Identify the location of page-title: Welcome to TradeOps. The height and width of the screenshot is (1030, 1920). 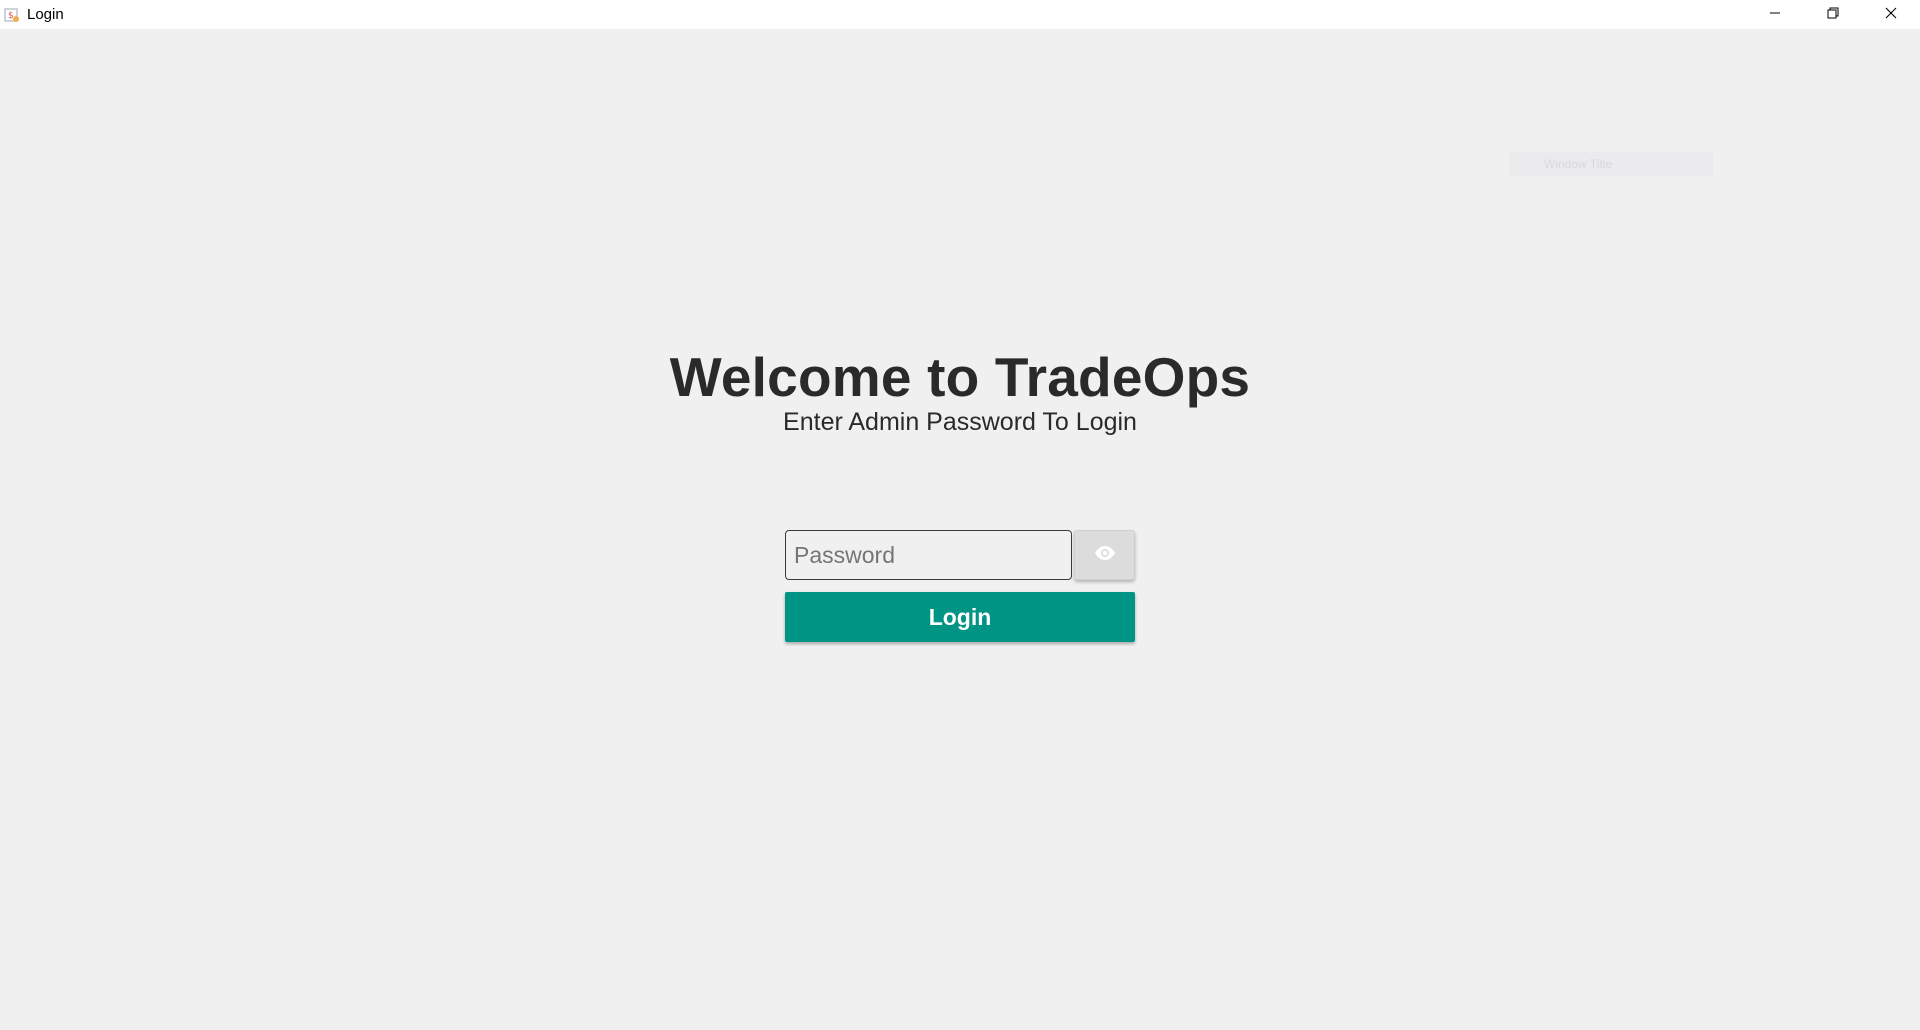
(960, 377).